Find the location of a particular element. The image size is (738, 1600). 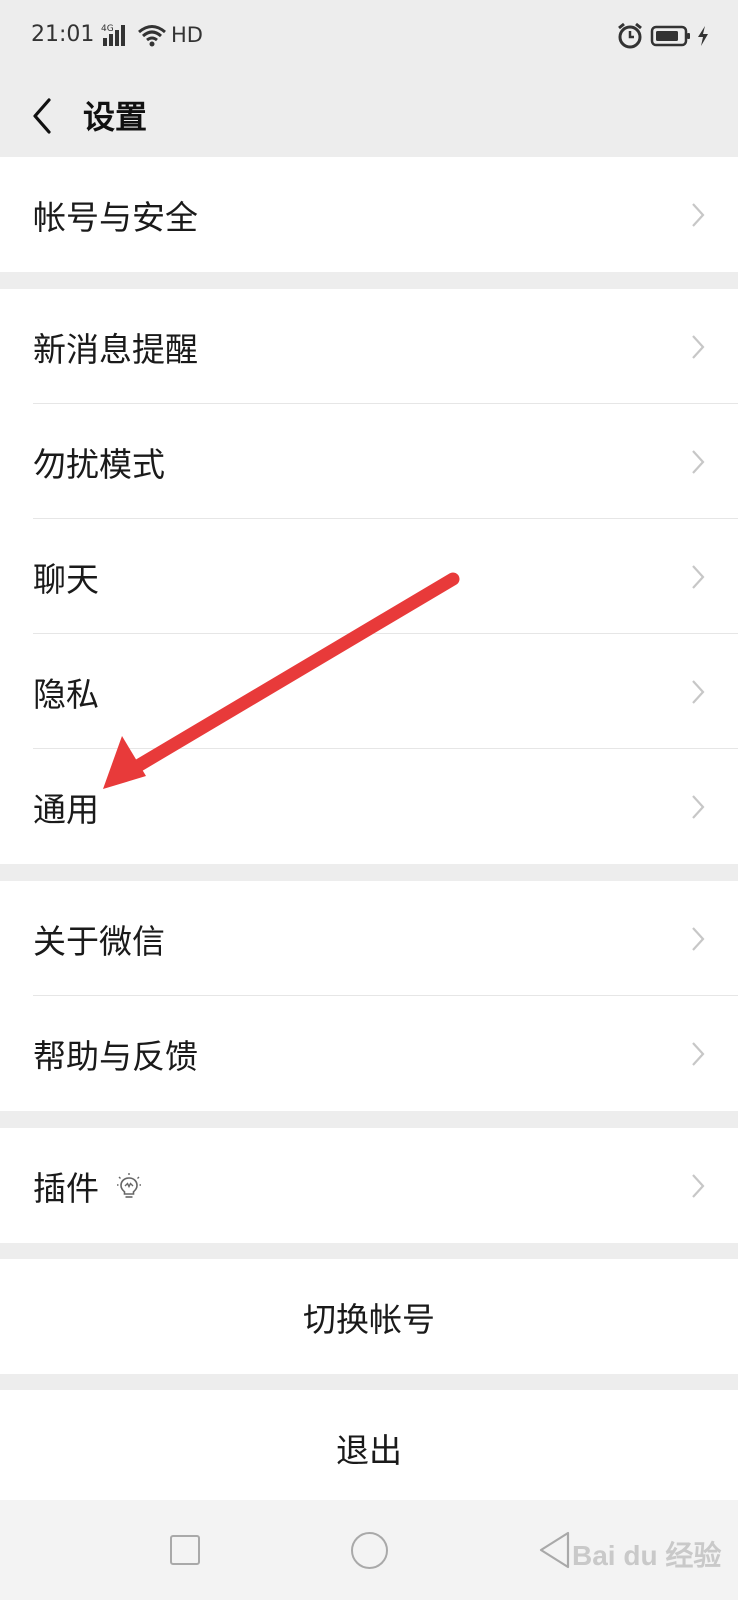

charging-icon is located at coordinates (703, 36).